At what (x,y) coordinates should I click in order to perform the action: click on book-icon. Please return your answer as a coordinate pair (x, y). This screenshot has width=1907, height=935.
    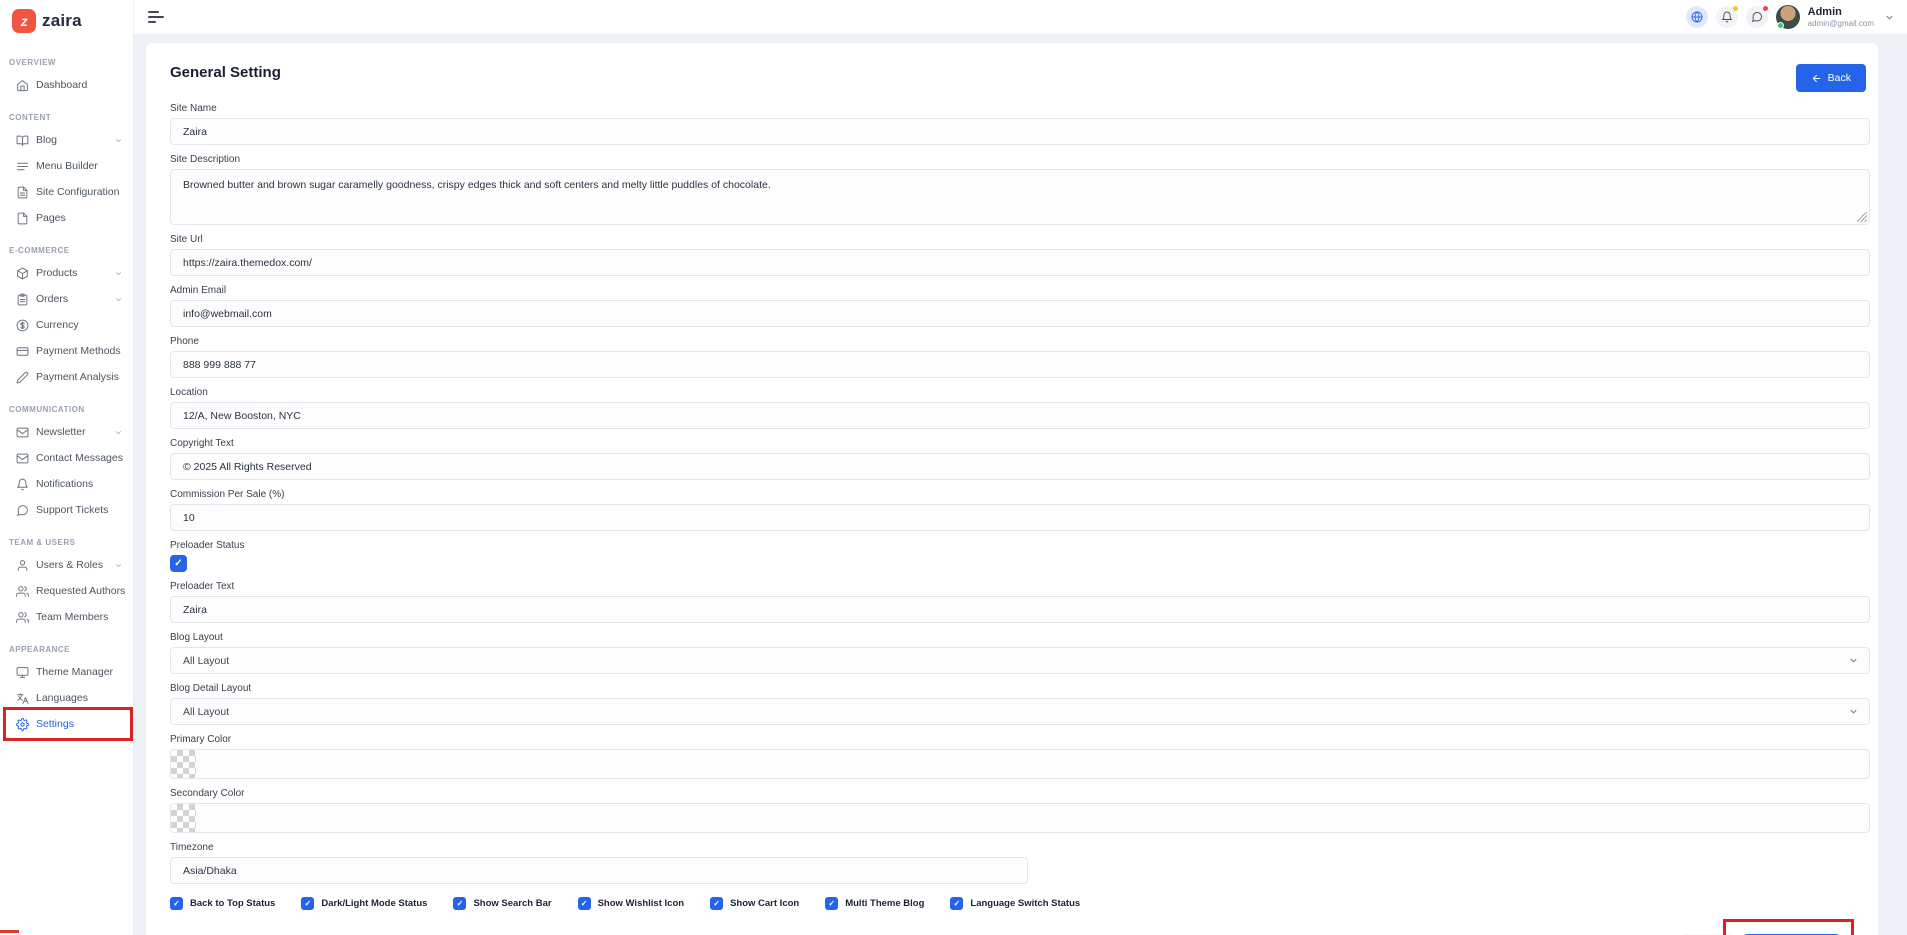
    Looking at the image, I should click on (22, 140).